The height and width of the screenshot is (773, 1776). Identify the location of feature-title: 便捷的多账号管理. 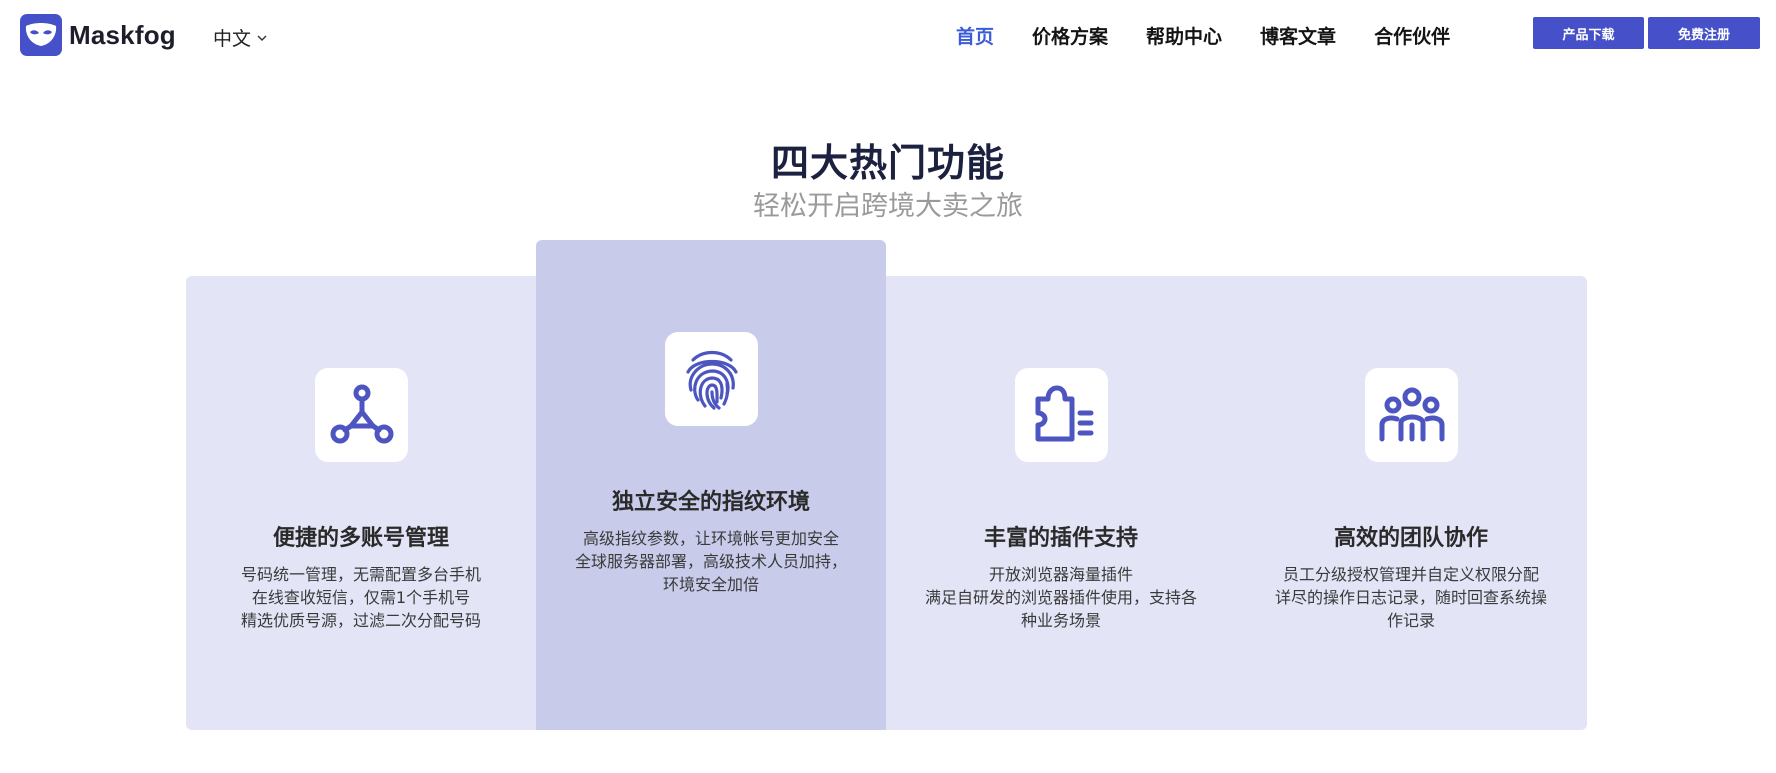
(360, 538).